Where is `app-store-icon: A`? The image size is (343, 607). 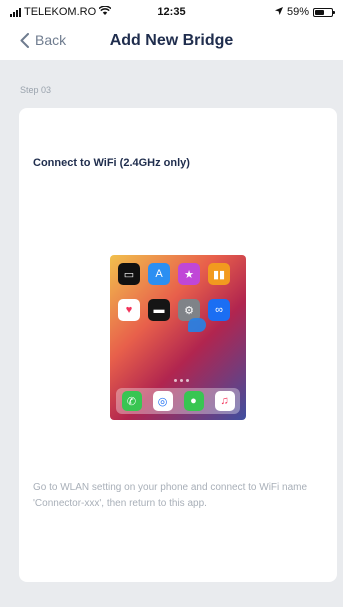
app-store-icon: A is located at coordinates (159, 274).